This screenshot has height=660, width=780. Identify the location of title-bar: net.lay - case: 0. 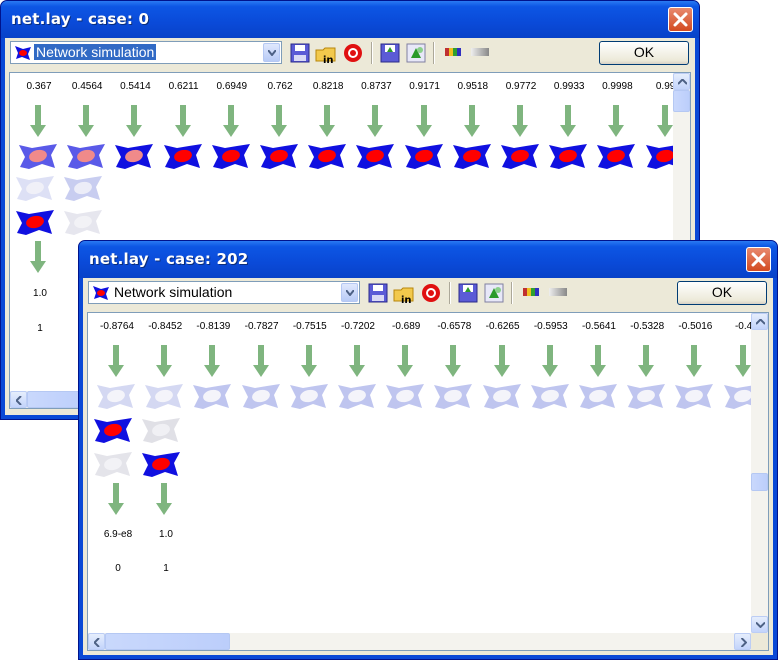
(350, 19).